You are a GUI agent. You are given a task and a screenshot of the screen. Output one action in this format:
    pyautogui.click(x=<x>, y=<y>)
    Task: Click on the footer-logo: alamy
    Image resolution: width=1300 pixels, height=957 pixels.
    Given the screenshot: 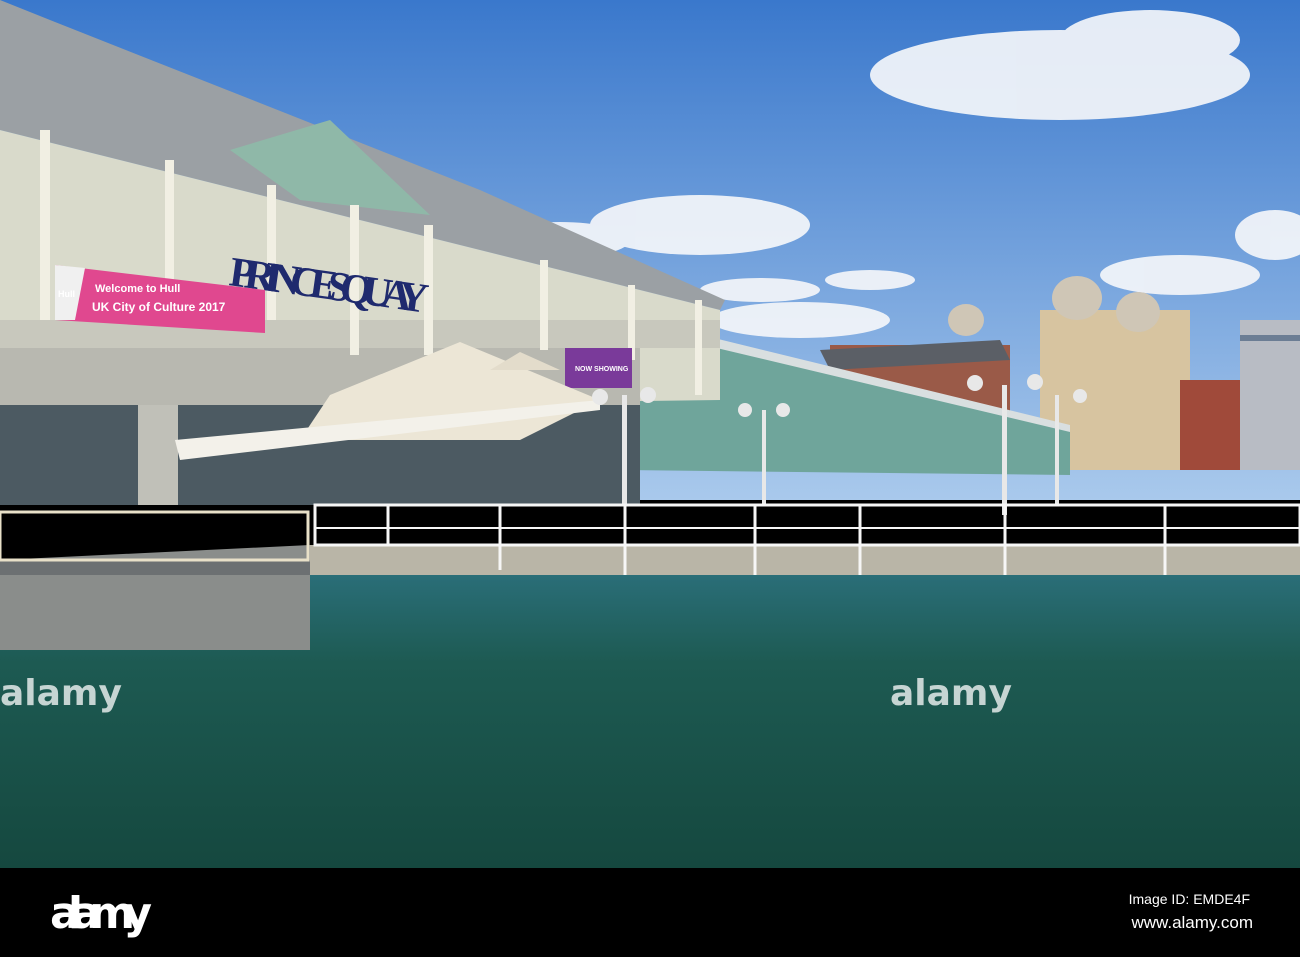 What is the action you would take?
    pyautogui.click(x=101, y=913)
    